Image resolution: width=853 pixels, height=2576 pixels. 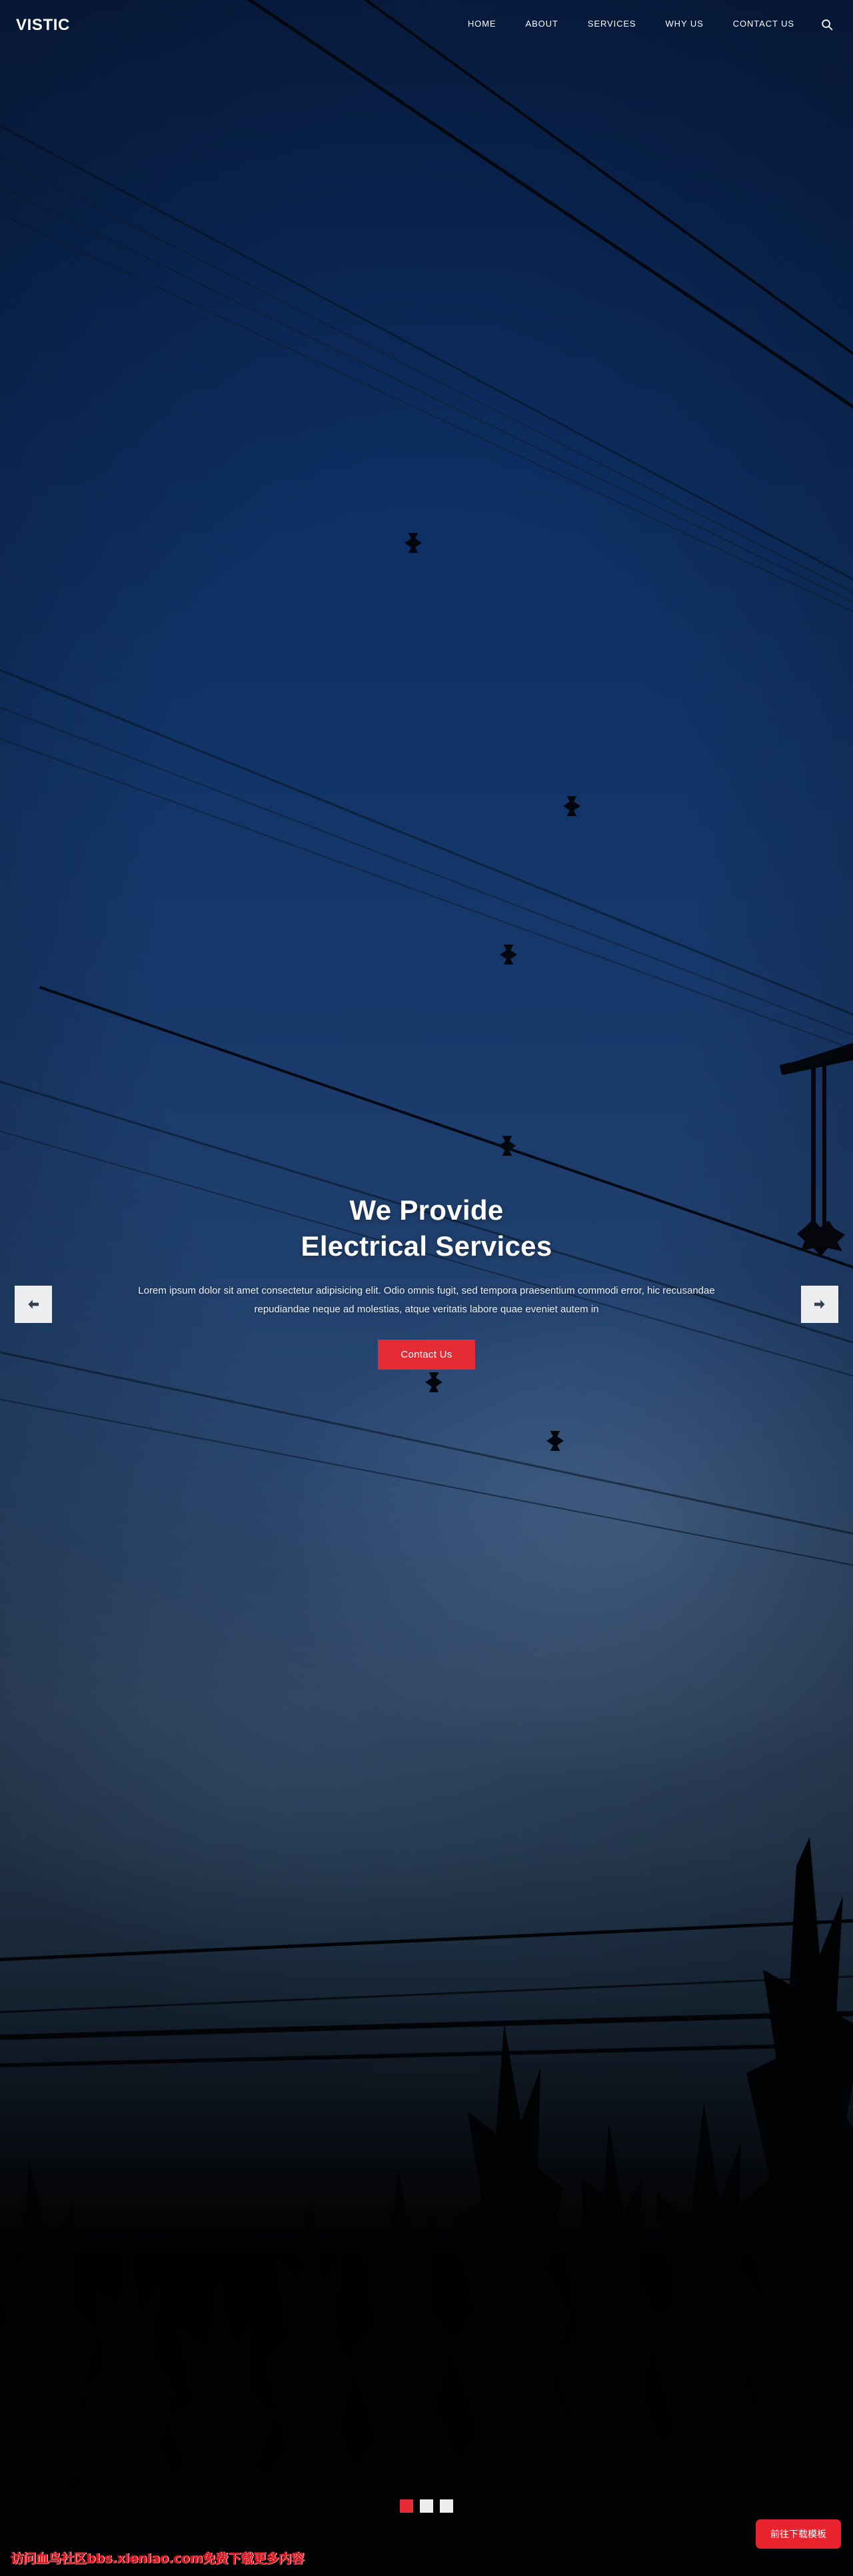 I want to click on hero-title-line-1: We Provide, so click(x=426, y=1210).